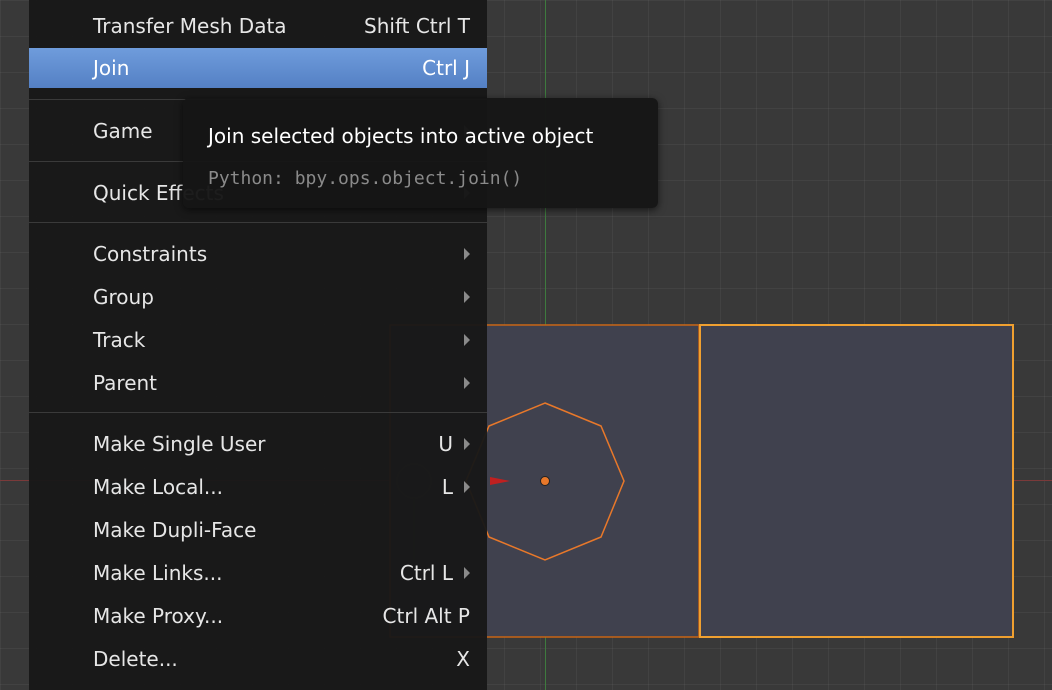  What do you see at coordinates (258, 616) in the screenshot?
I see `menu-item-make-proxy: Make Proxy... Ctrl Alt P` at bounding box center [258, 616].